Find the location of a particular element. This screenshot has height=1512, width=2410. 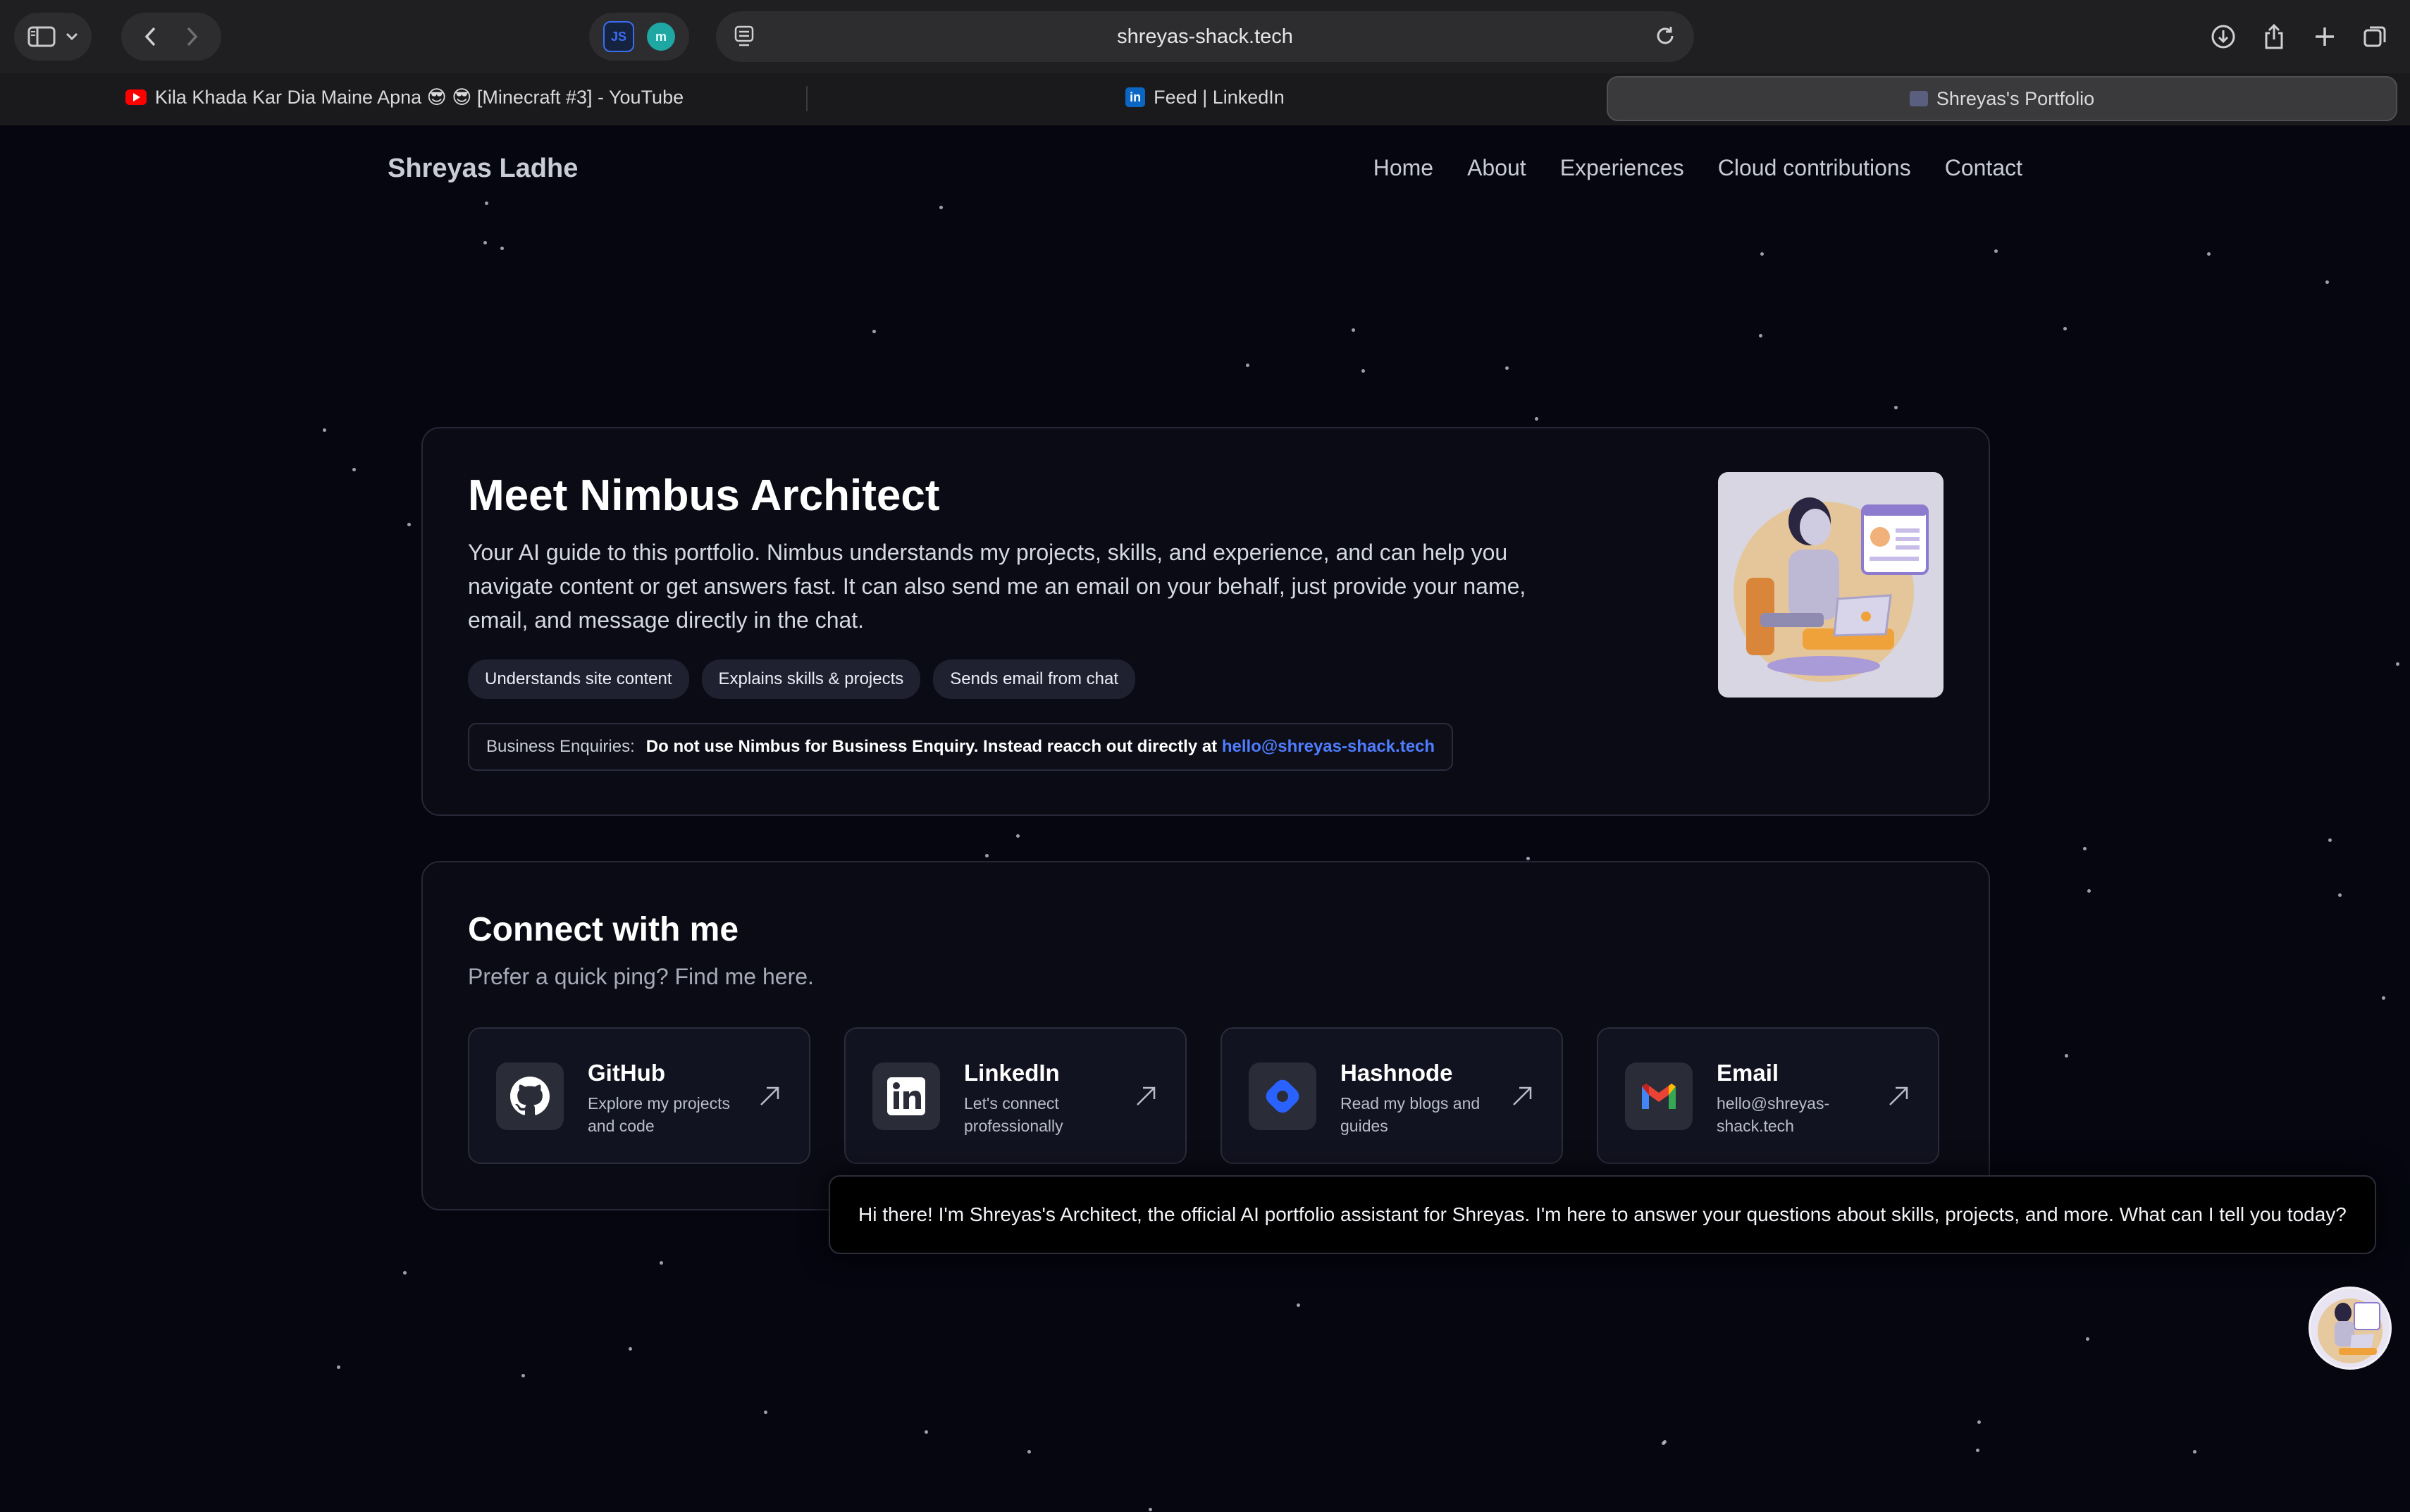

reload-icon is located at coordinates (1665, 39).